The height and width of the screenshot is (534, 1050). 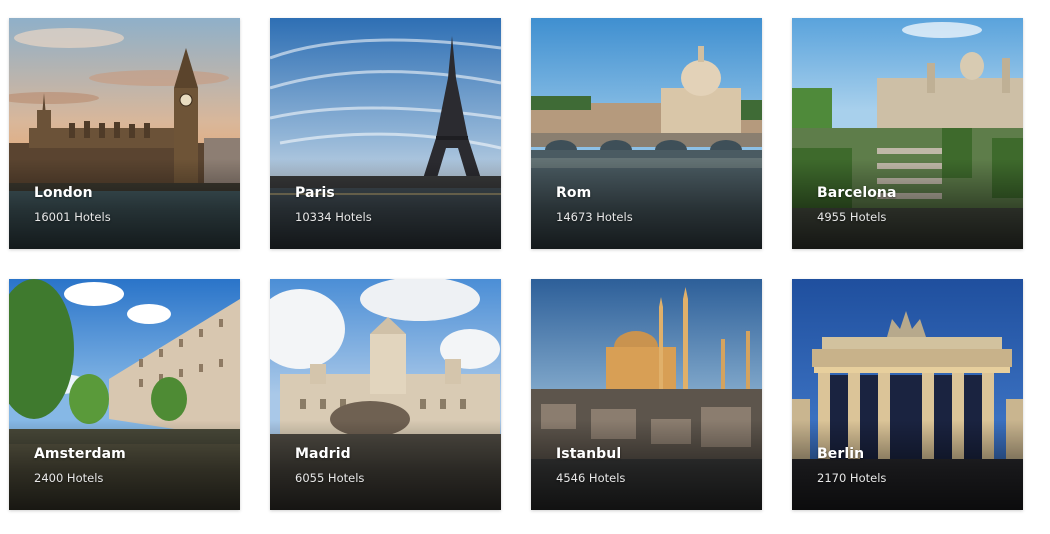 I want to click on city-name: Paris, so click(x=315, y=193).